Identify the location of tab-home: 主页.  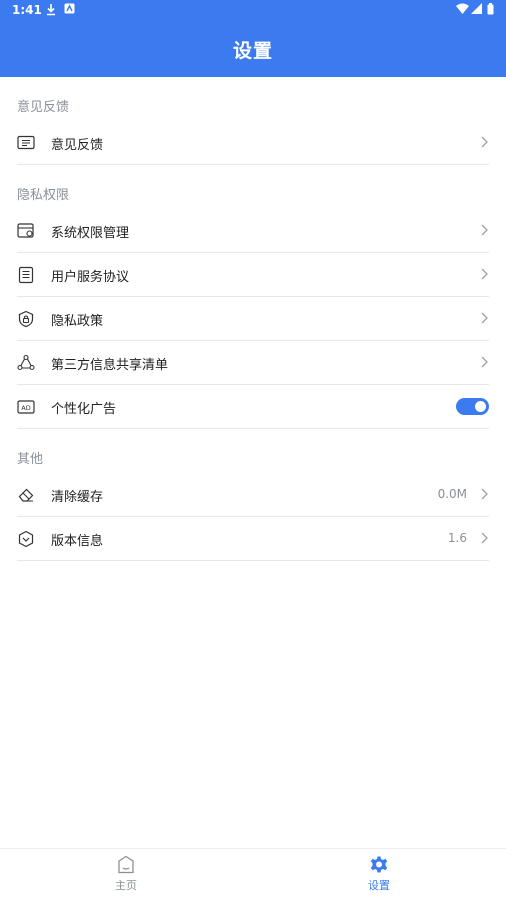
(126, 874).